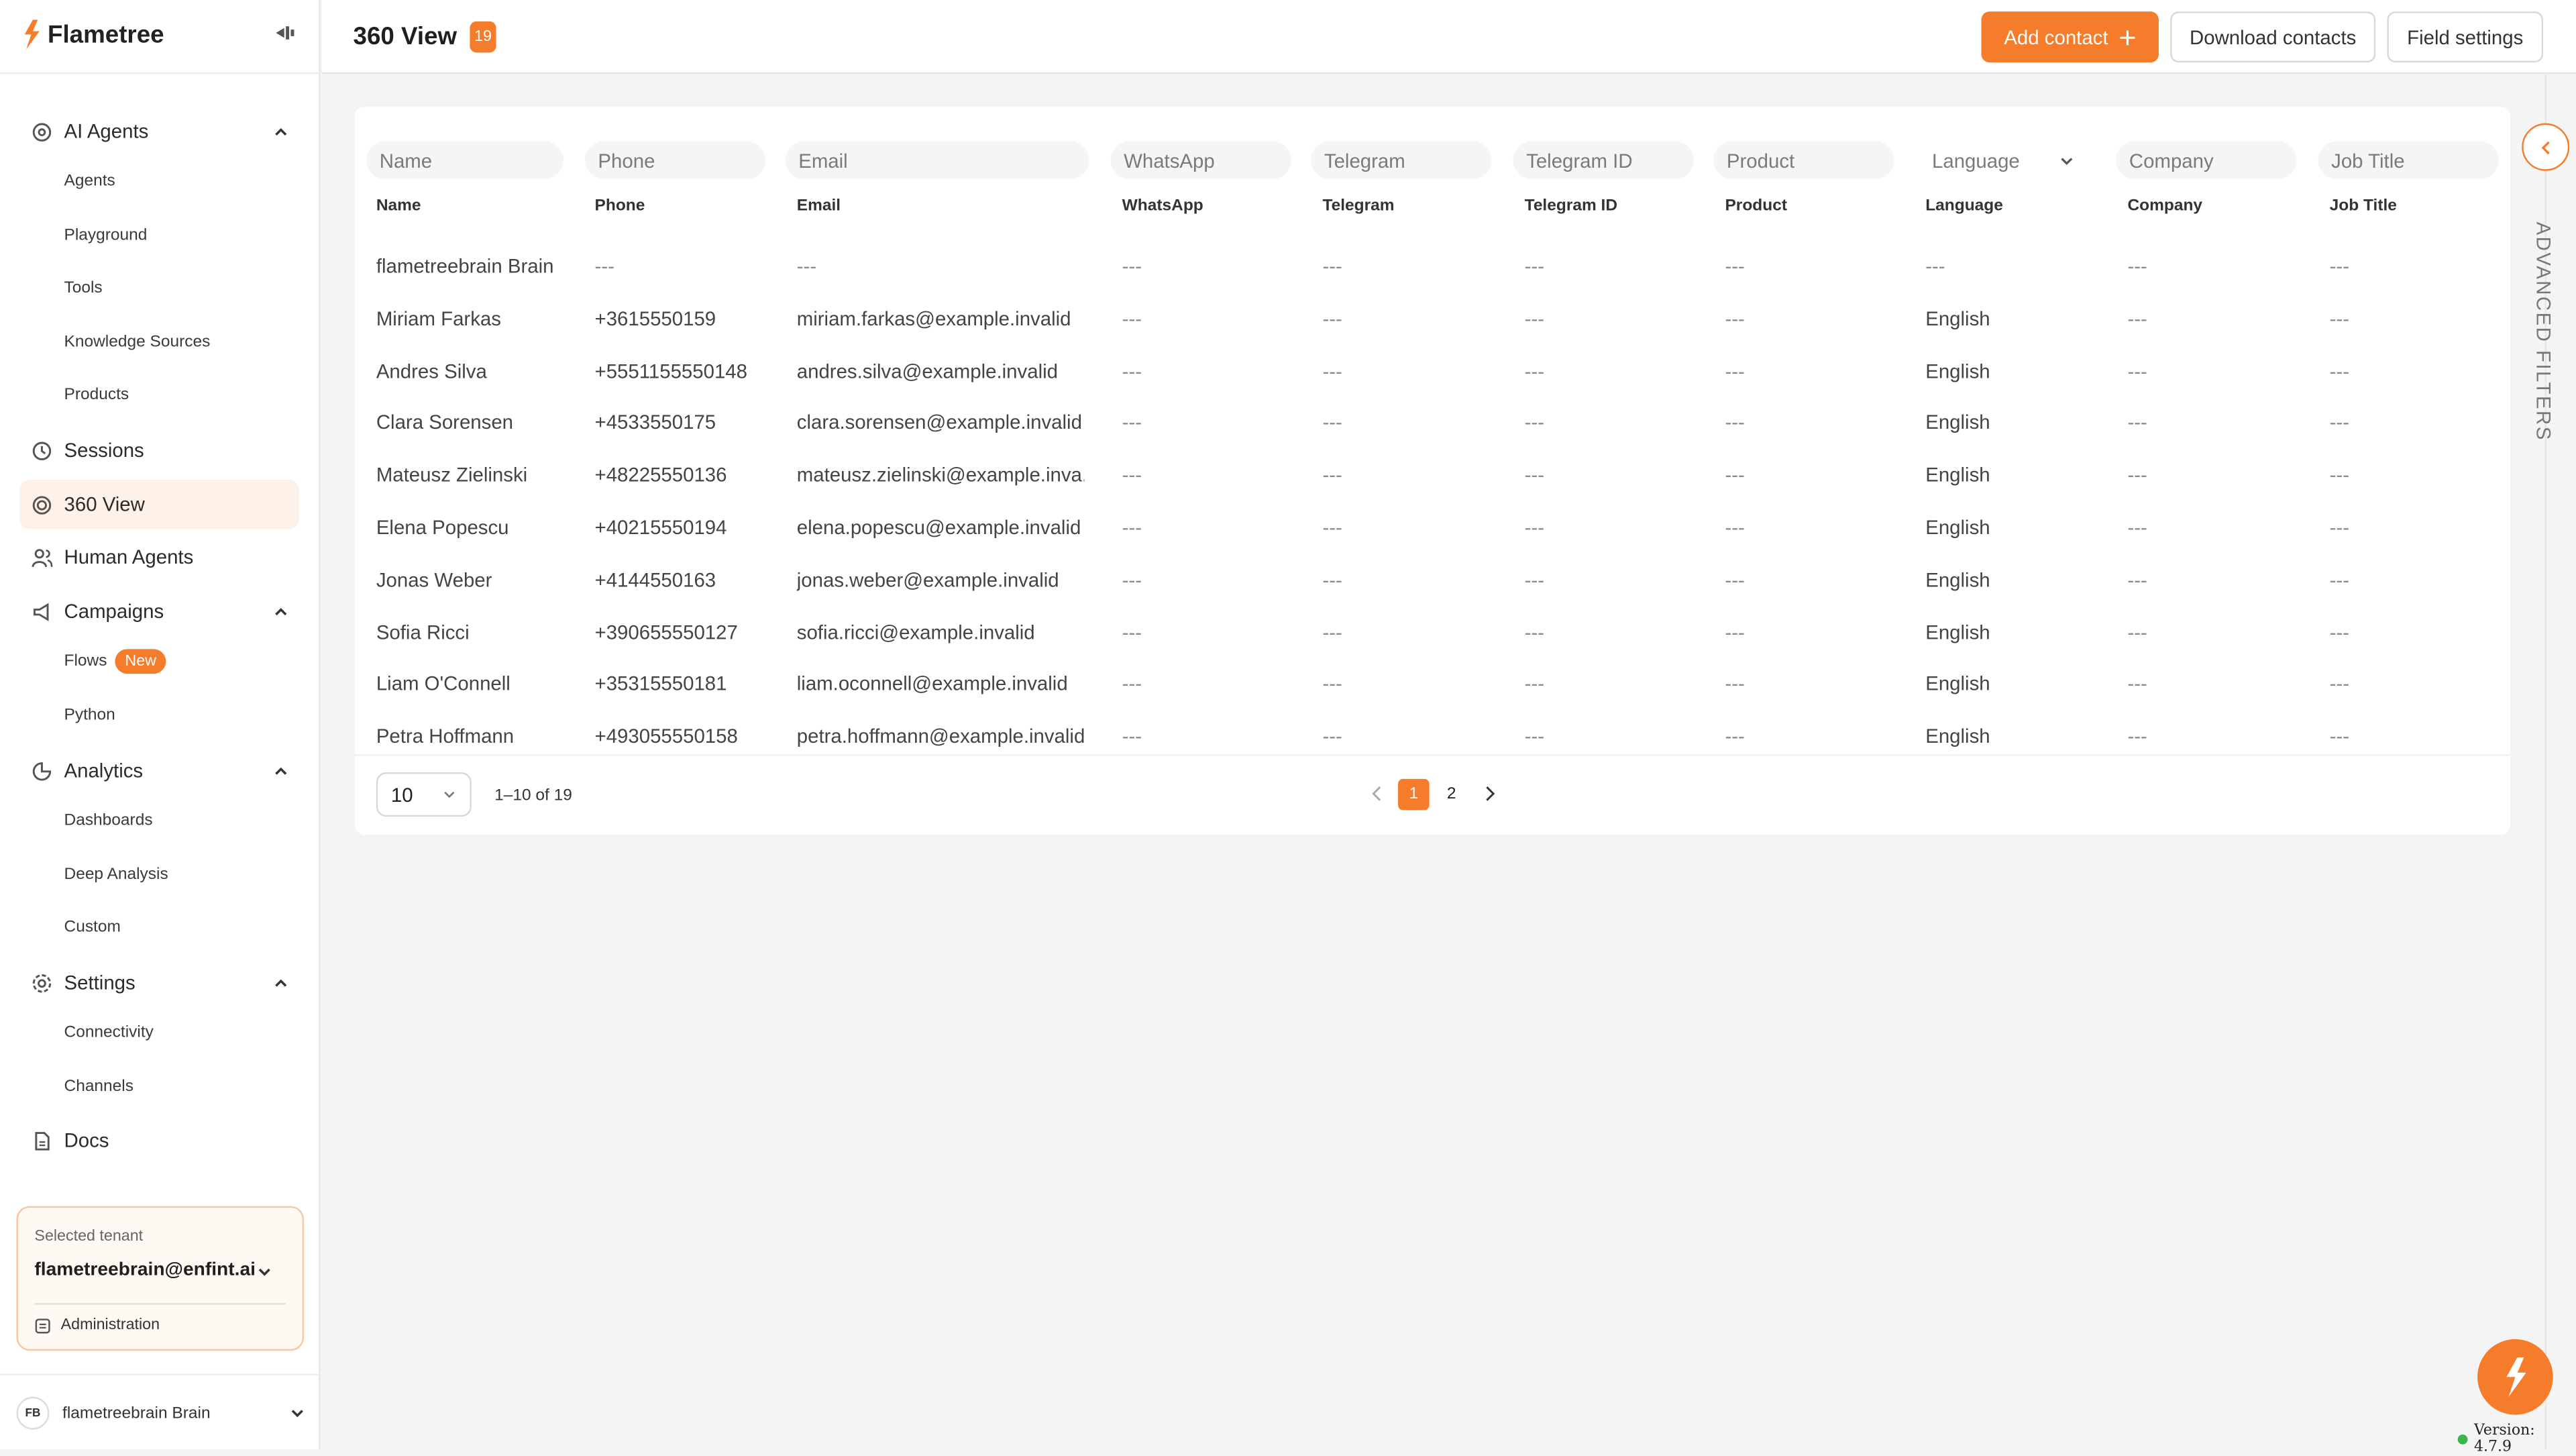  Describe the element at coordinates (620, 206) in the screenshot. I see `column-header: Phone` at that location.